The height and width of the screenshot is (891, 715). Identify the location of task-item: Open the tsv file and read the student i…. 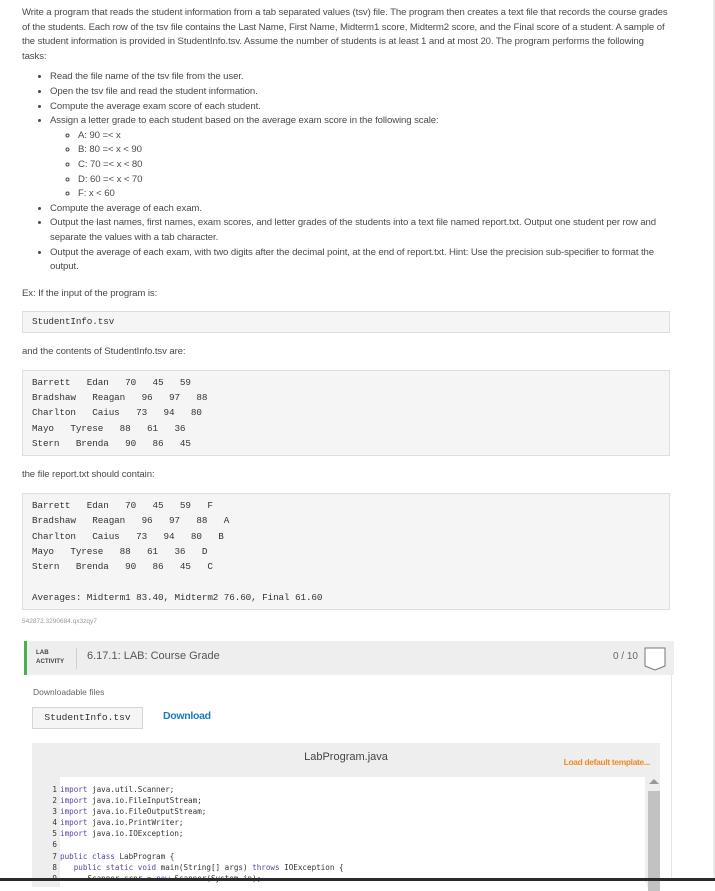
(360, 92).